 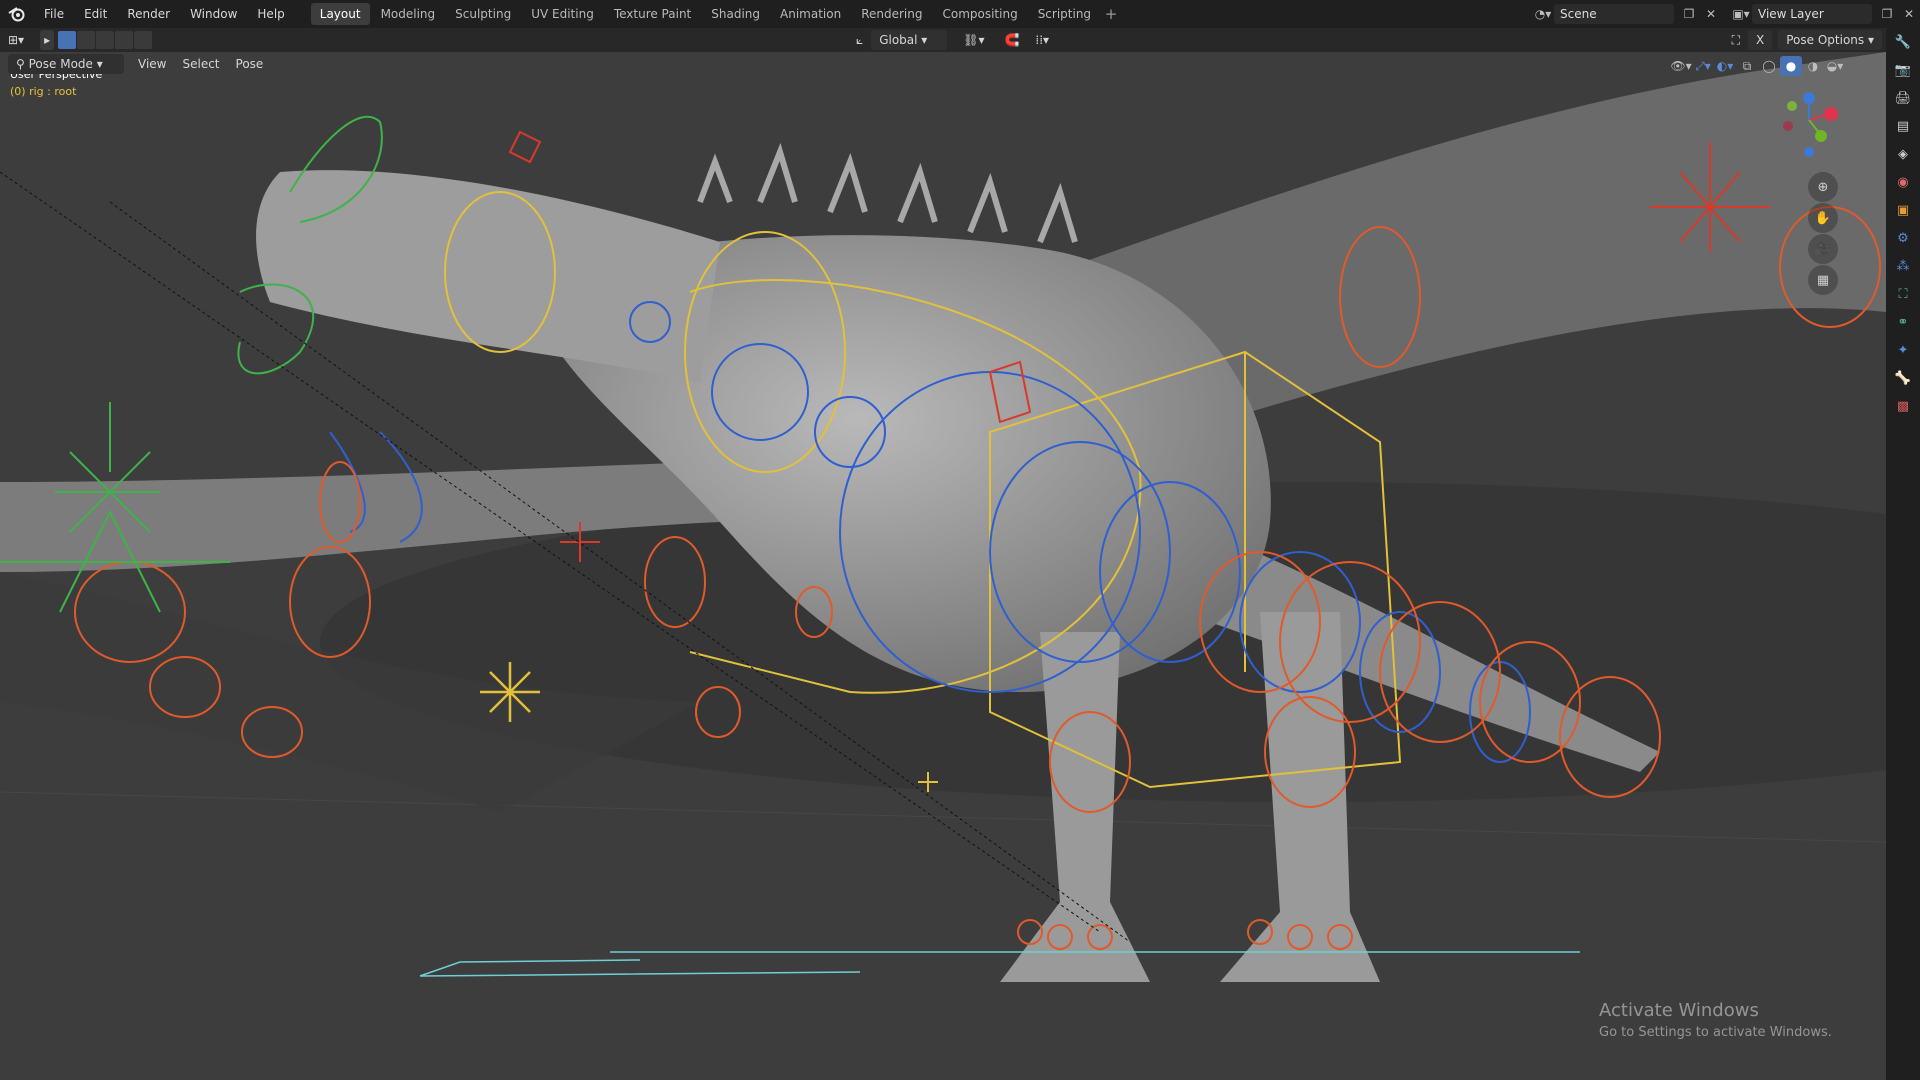 I want to click on select-invert-icon, so click(x=124, y=40).